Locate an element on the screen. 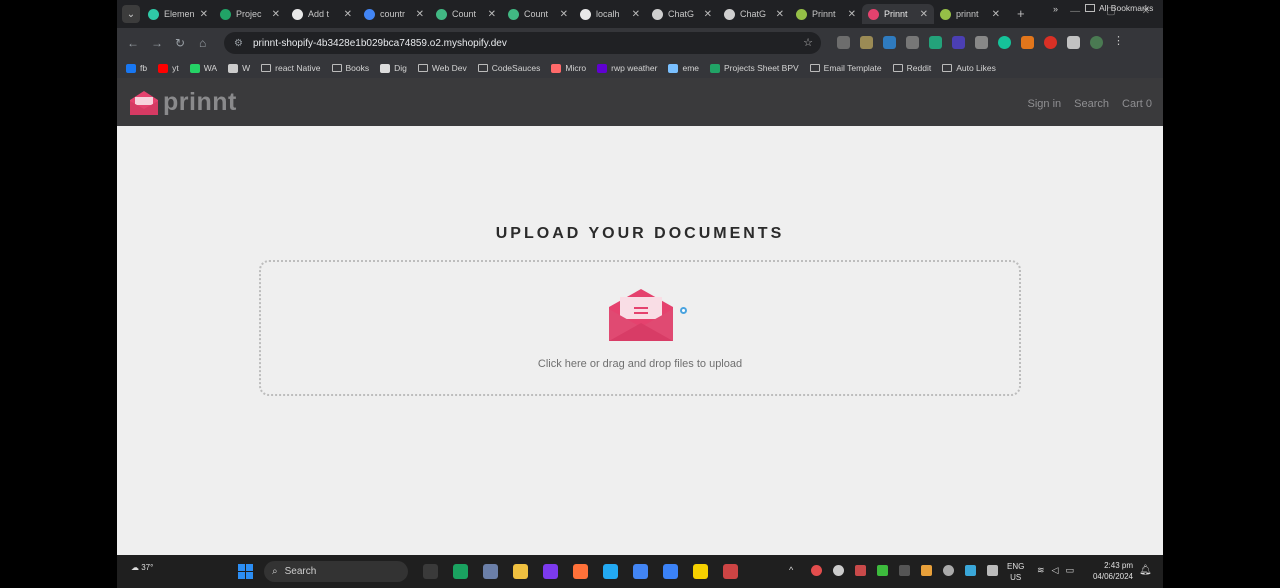  browser-tab: Elemen ✕ is located at coordinates (178, 14).